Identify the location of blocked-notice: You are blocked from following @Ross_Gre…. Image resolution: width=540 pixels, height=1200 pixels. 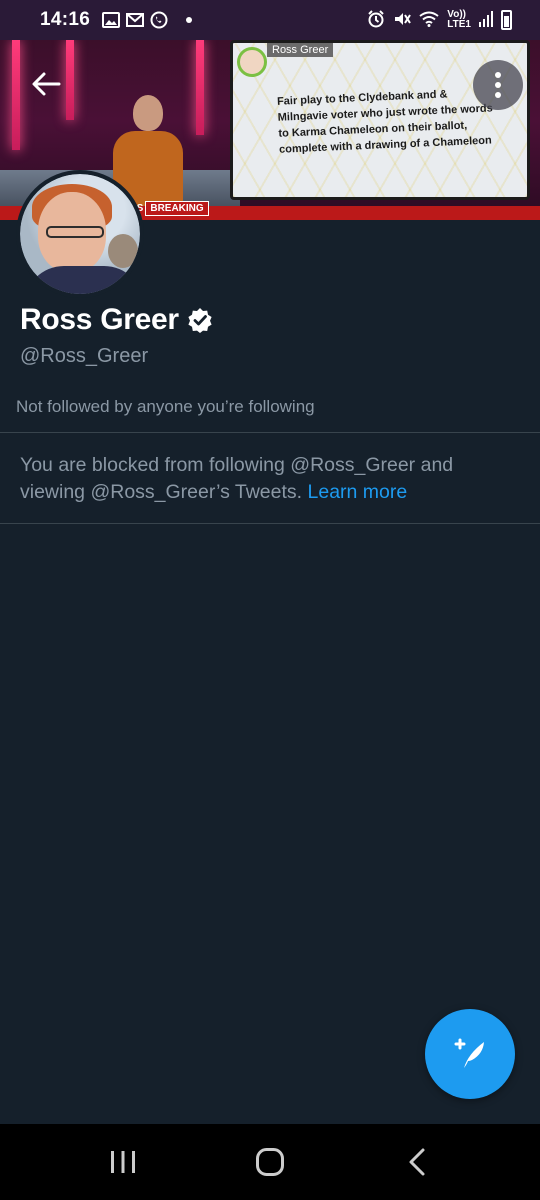
(255, 479).